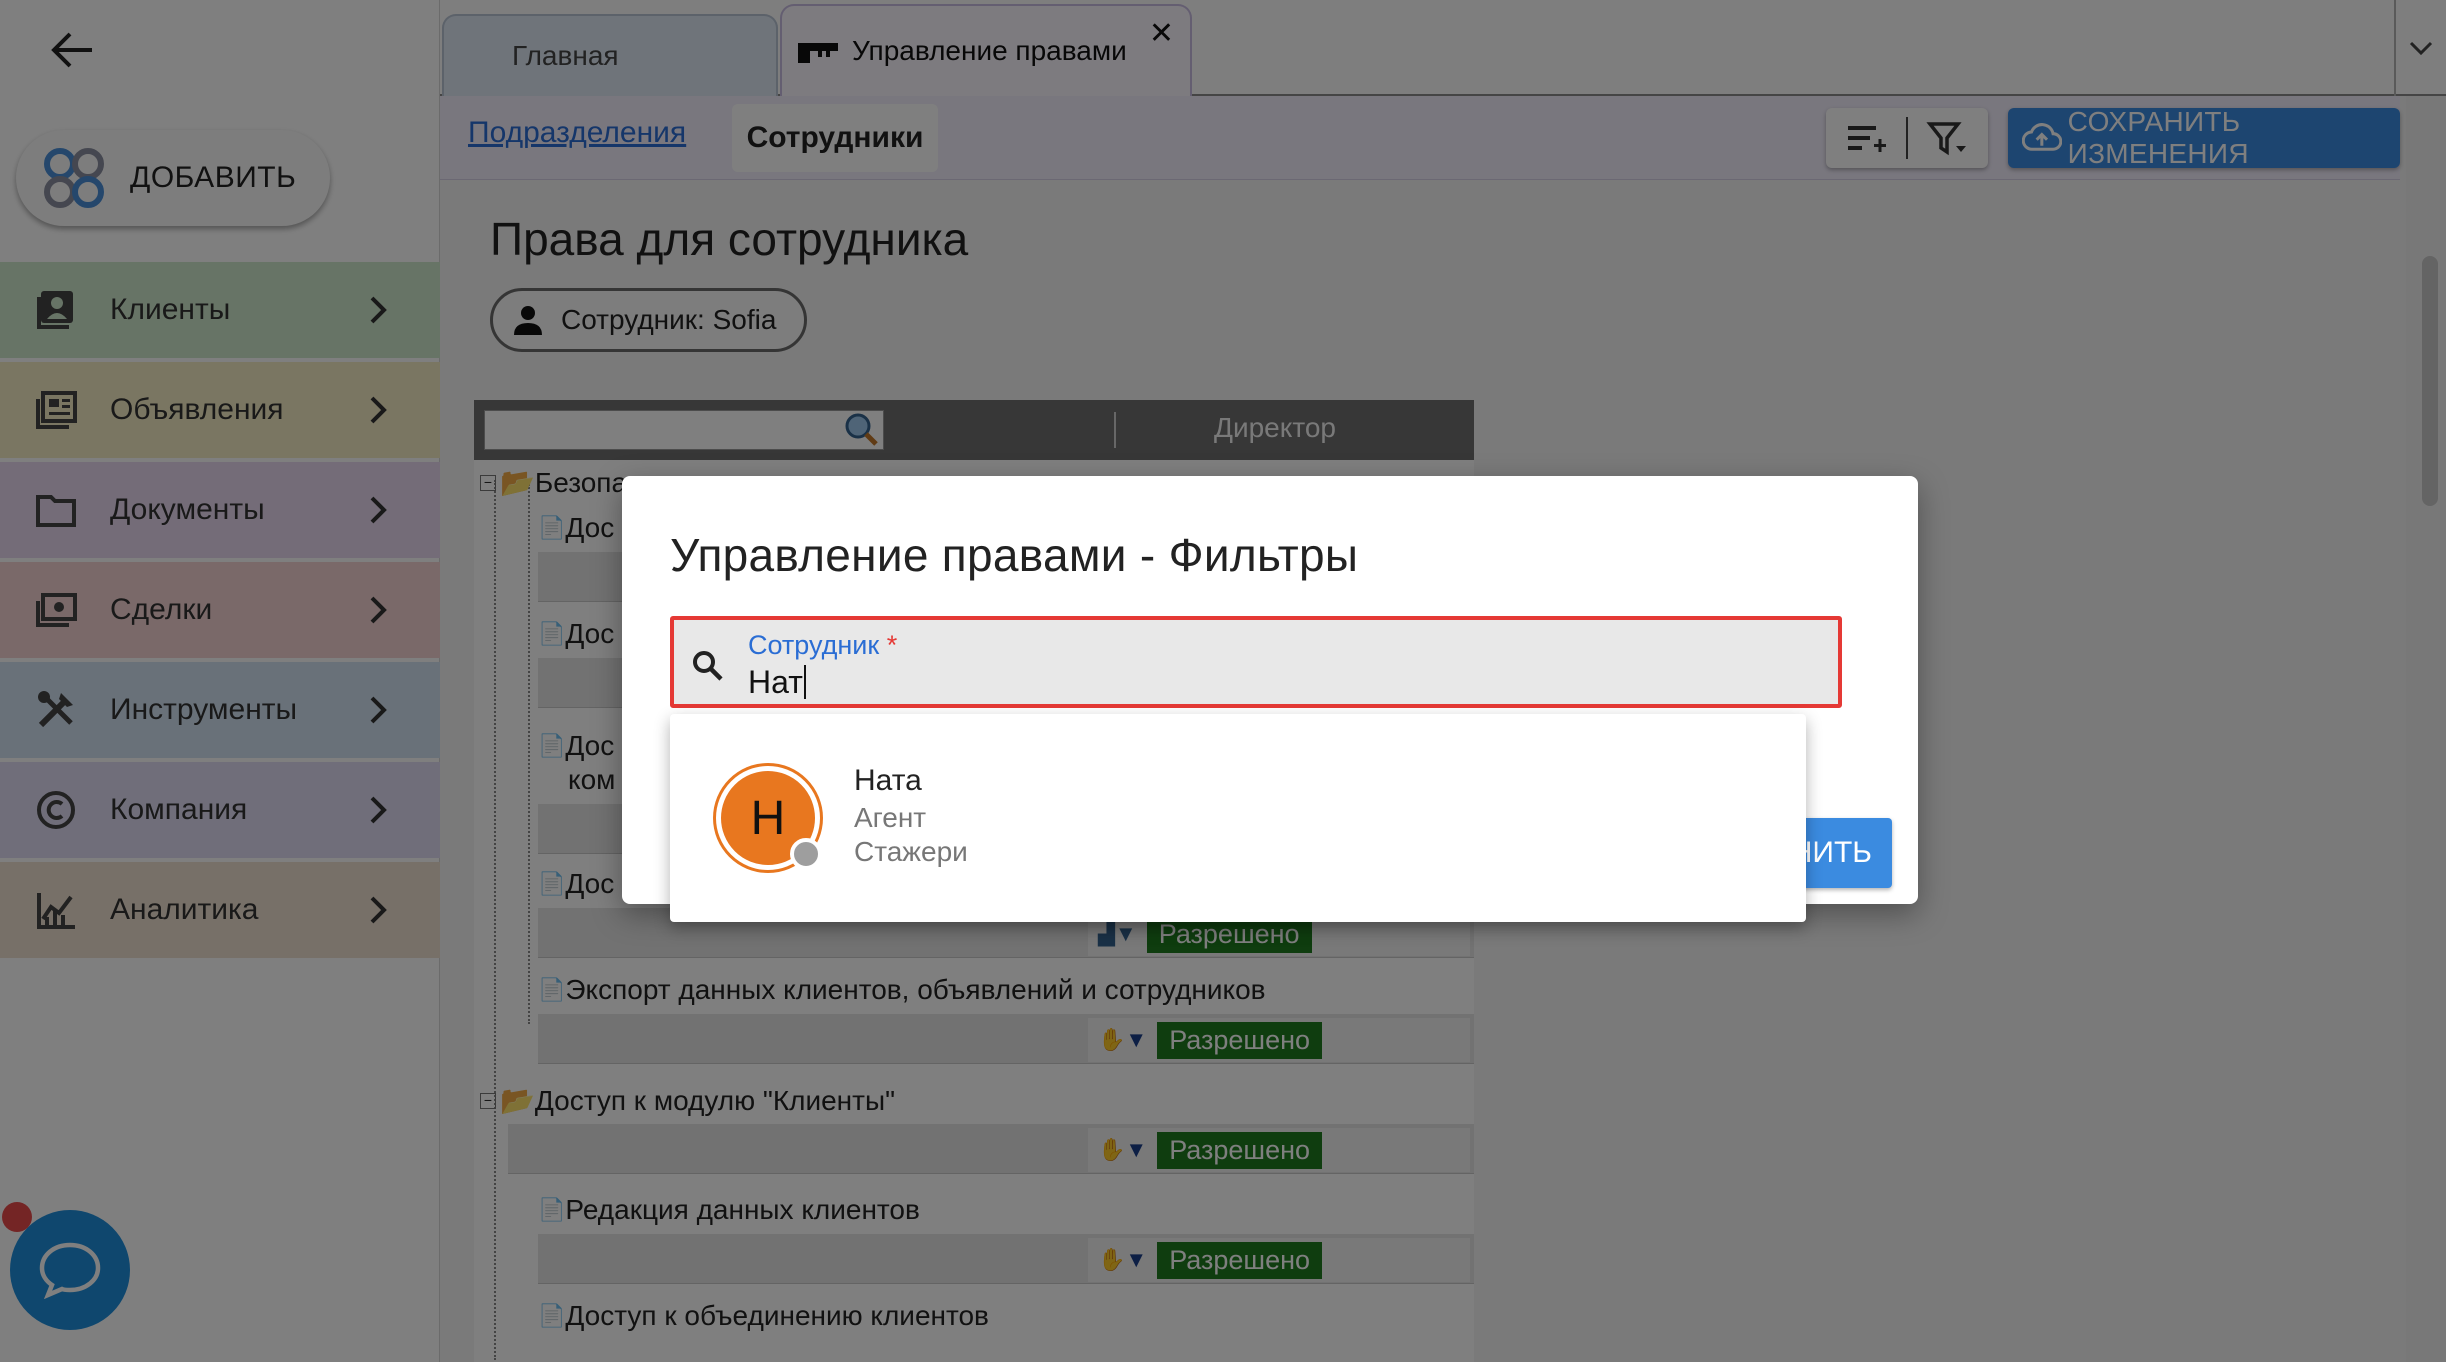 Image resolution: width=2446 pixels, height=1362 pixels. What do you see at coordinates (890, 817) in the screenshot?
I see `suggestion-role: Агент` at bounding box center [890, 817].